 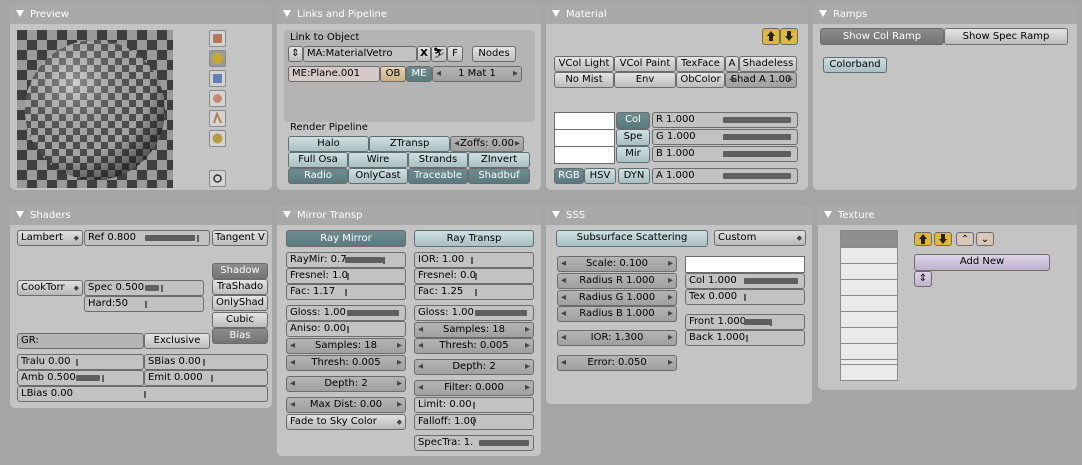 What do you see at coordinates (633, 137) in the screenshot?
I see `spe-button: Spe` at bounding box center [633, 137].